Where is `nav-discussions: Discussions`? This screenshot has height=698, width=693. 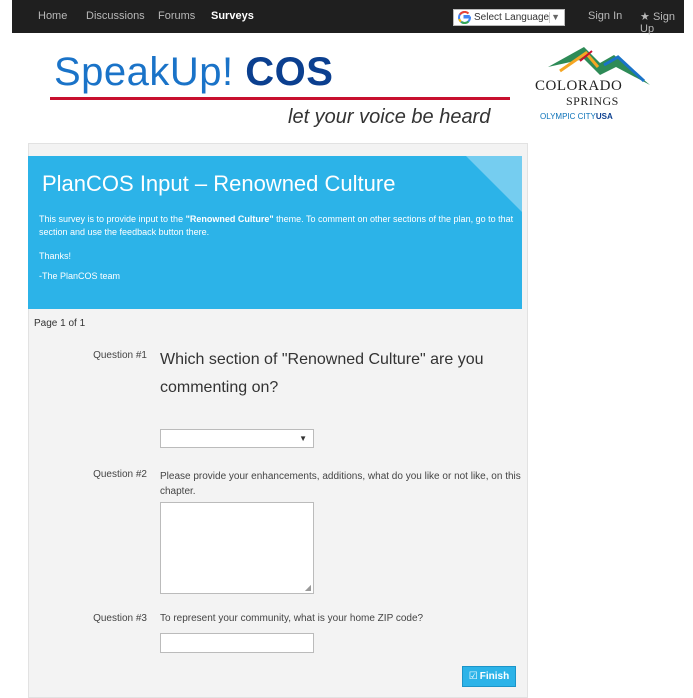 nav-discussions: Discussions is located at coordinates (115, 16).